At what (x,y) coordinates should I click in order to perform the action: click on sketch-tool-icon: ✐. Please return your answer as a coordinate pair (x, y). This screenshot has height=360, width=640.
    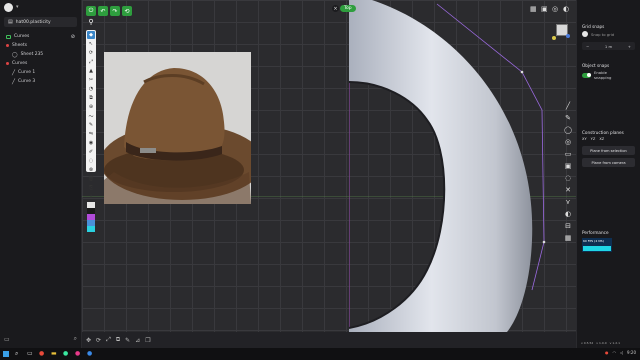
    Looking at the image, I should click on (91, 152).